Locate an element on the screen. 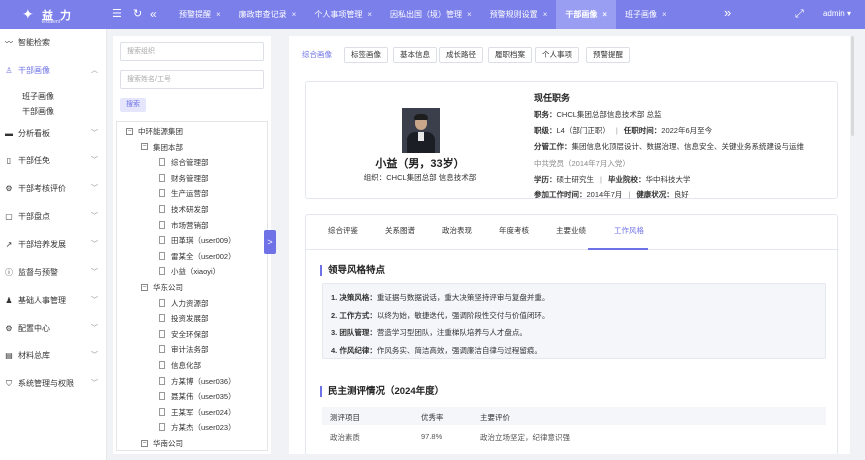  table-cell: 政治立场坚定，纪律意识强 is located at coordinates (525, 437).